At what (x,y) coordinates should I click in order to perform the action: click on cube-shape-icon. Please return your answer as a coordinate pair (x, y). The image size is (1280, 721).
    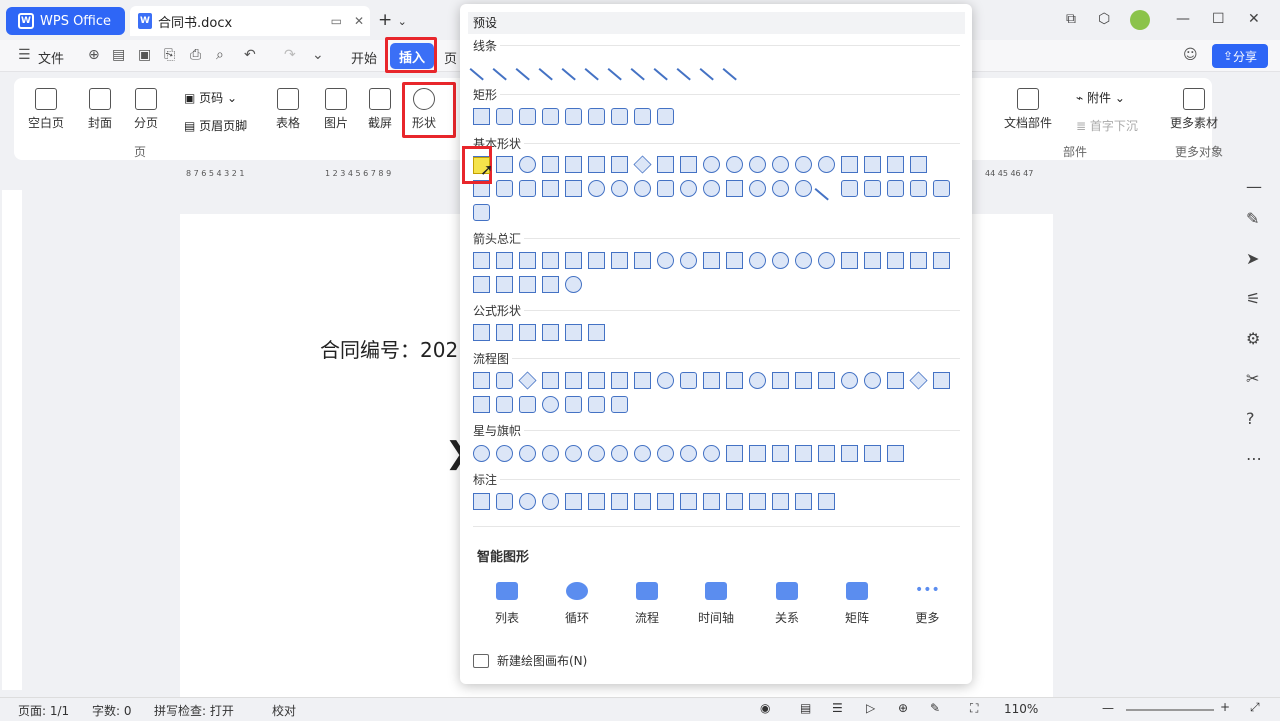
    Looking at the image, I should click on (550, 188).